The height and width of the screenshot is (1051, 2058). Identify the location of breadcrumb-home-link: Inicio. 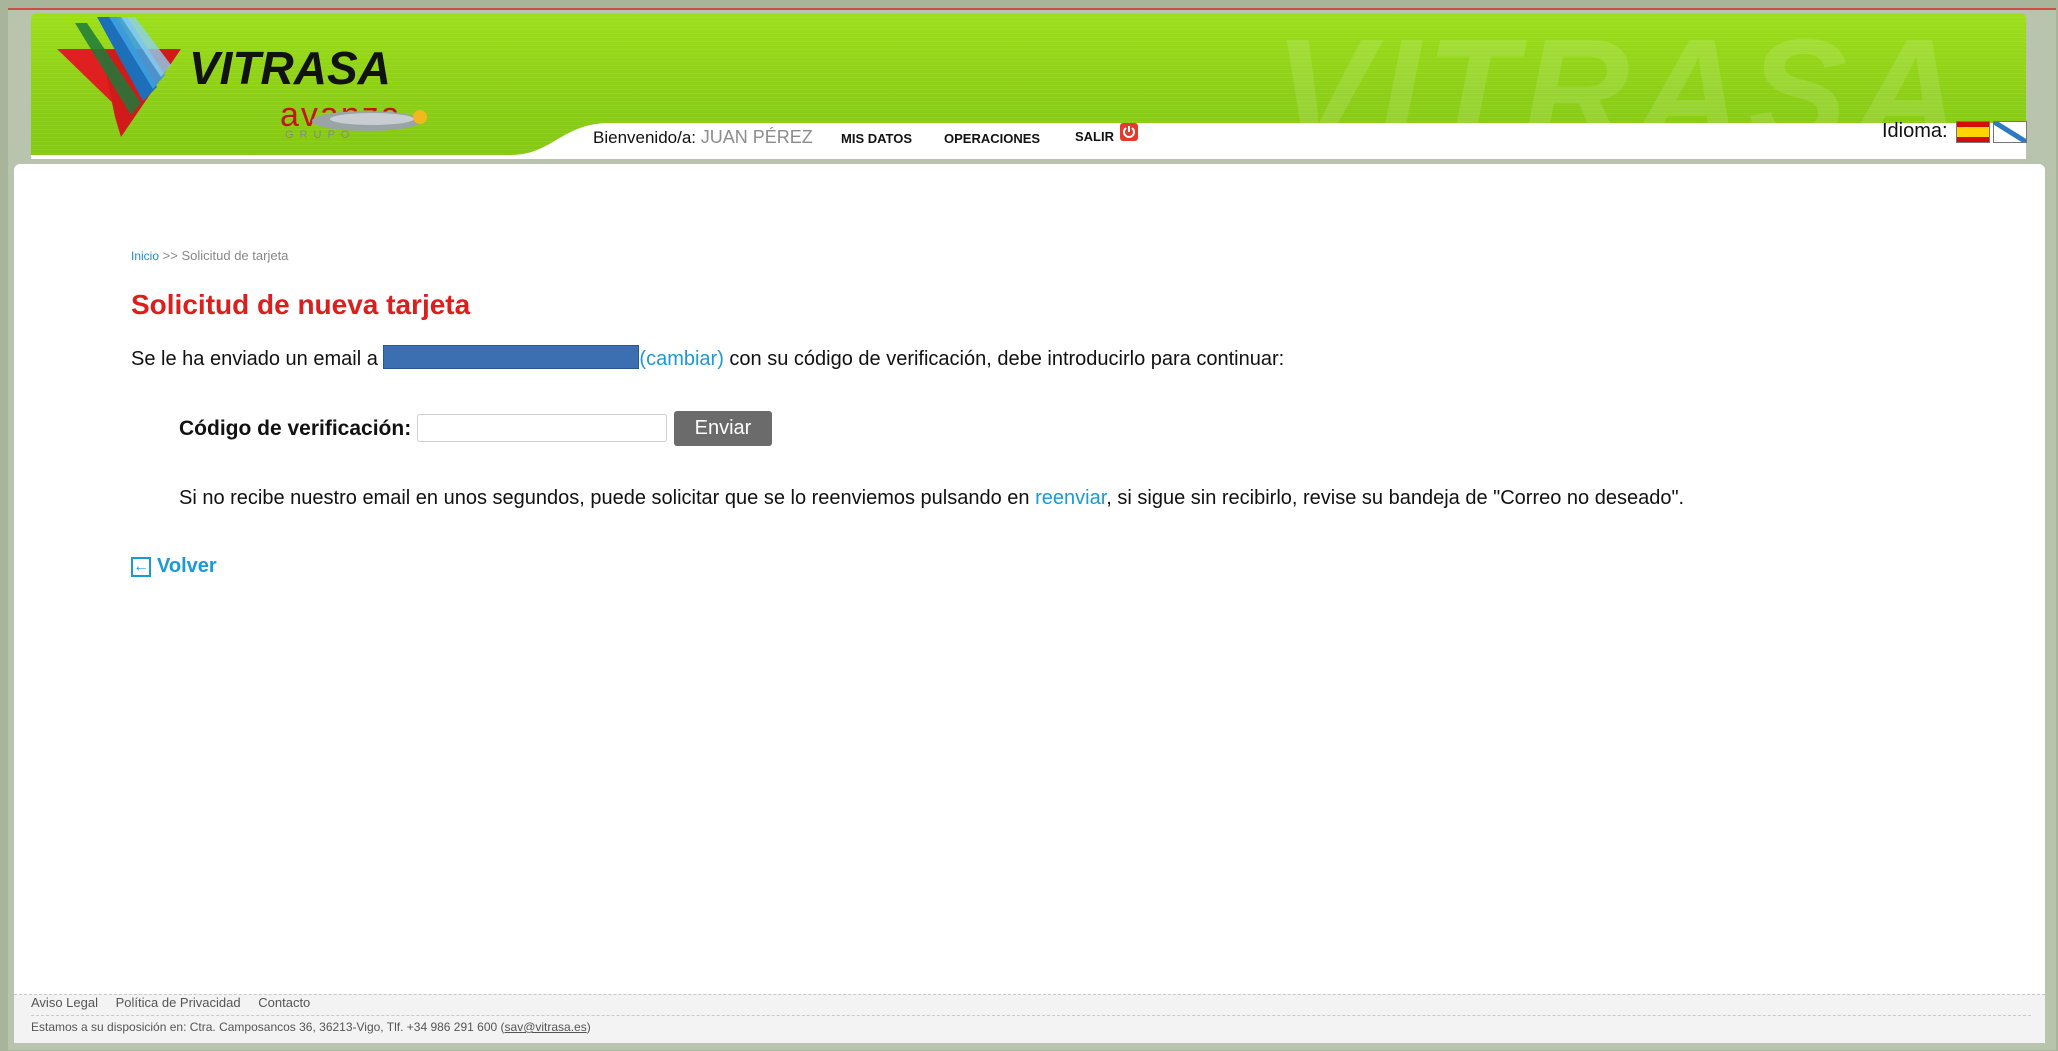
(145, 256).